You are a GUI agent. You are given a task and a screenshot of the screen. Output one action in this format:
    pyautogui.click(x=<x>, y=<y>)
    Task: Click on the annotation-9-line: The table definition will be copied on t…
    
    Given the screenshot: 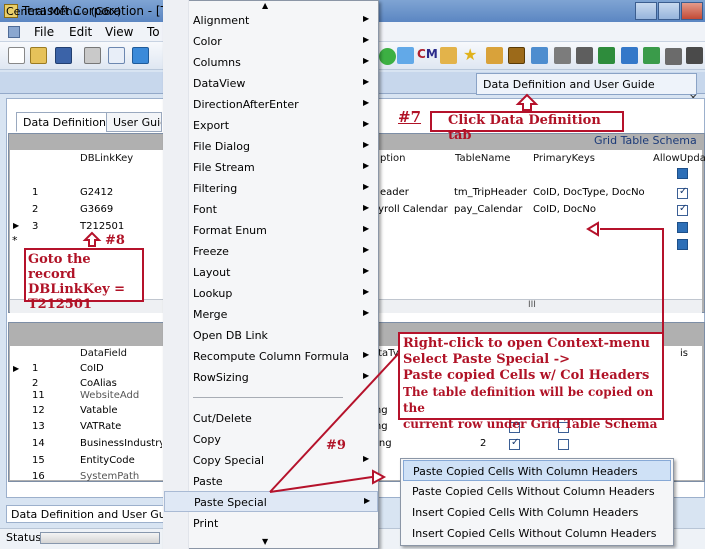 What is the action you would take?
    pyautogui.click(x=528, y=400)
    